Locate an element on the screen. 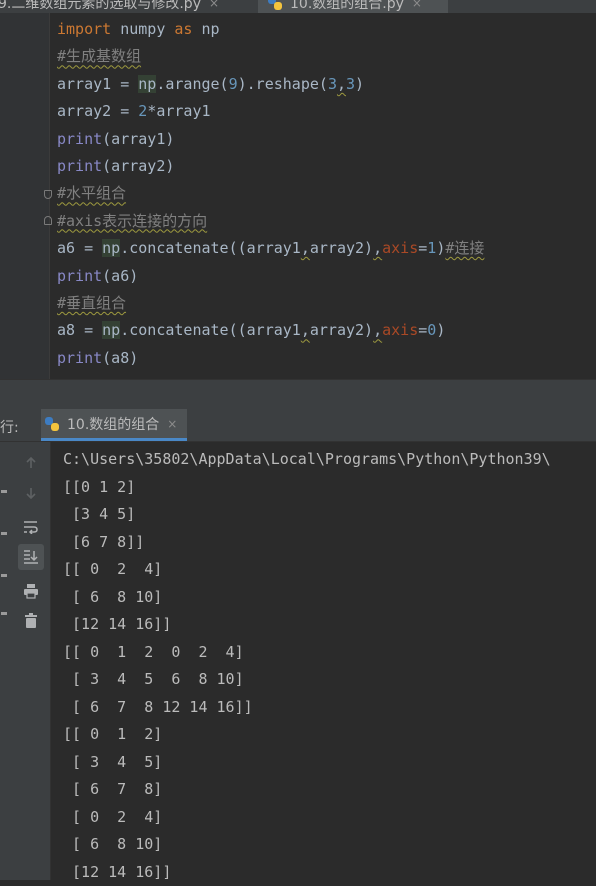 The image size is (596, 886). run-toolbar is located at coordinates (30, 661).